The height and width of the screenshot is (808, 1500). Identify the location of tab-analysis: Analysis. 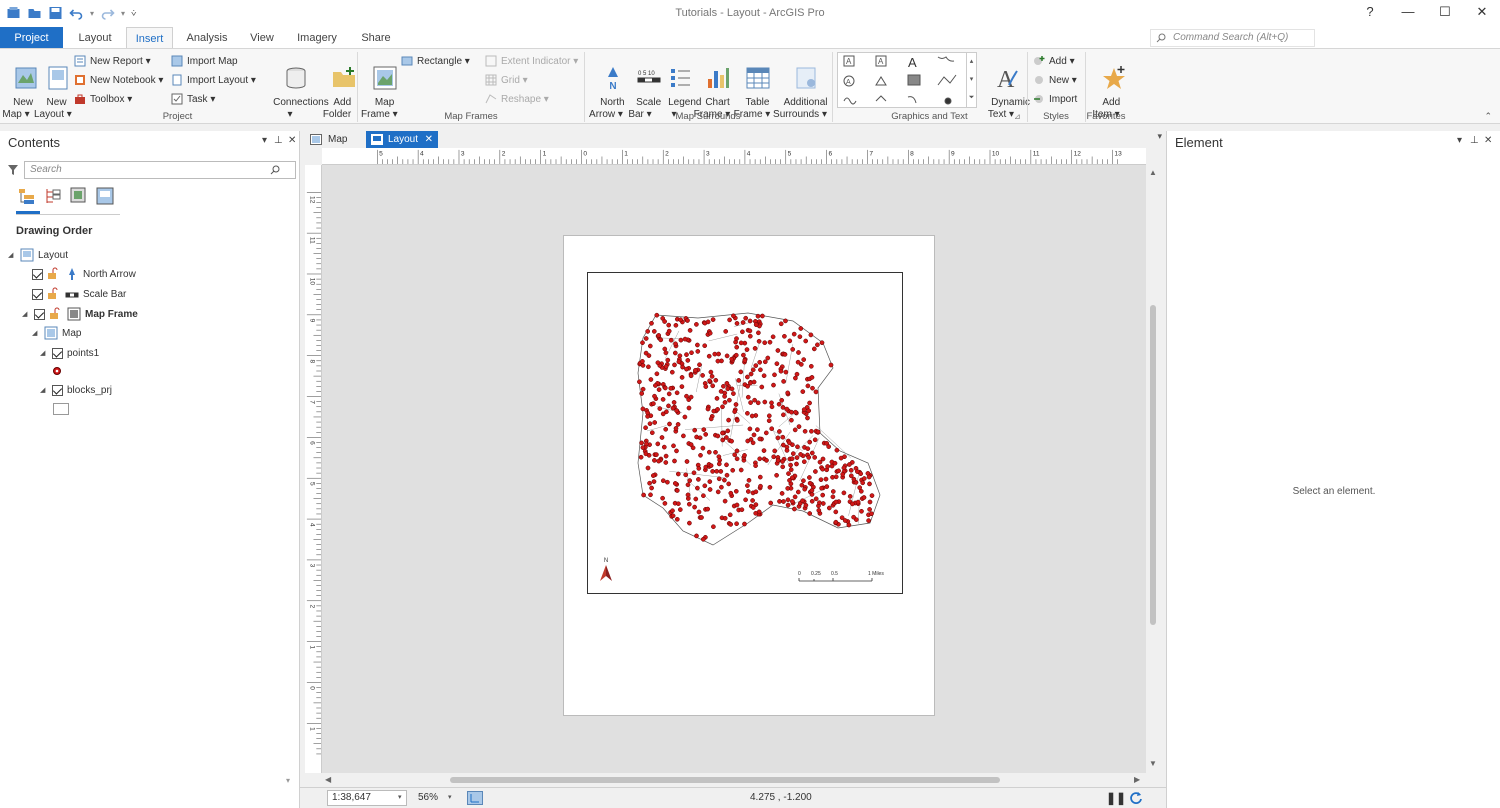
(207, 37).